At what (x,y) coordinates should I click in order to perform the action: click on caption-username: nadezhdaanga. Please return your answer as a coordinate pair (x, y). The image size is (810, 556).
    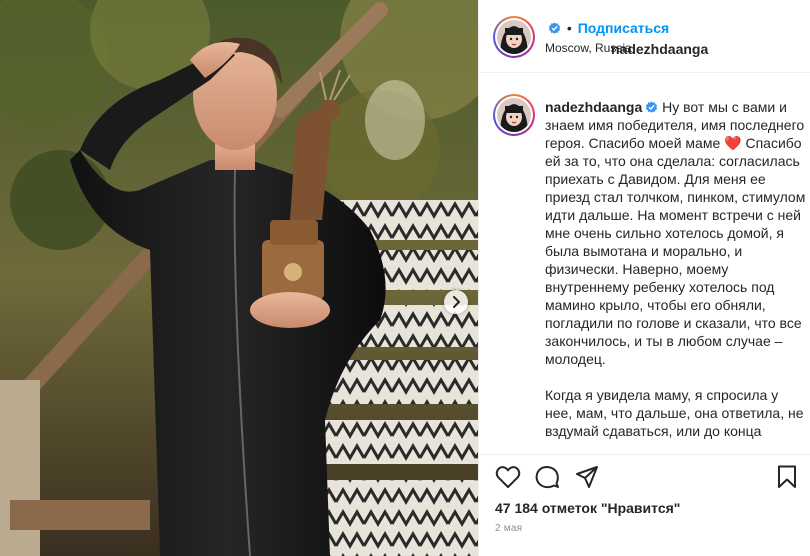
    Looking at the image, I should click on (593, 107).